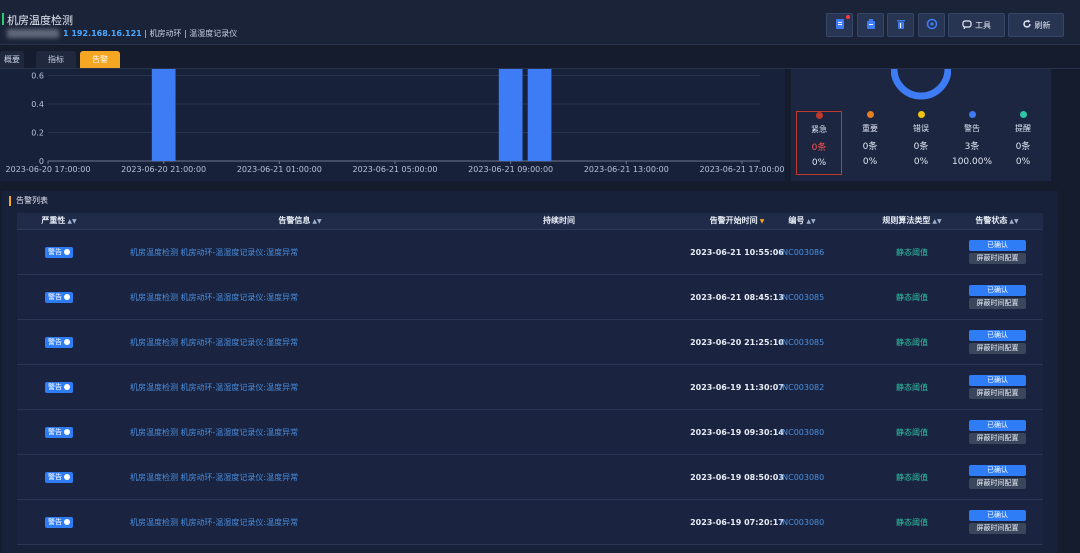  I want to click on severity-label: 提醒, so click(1023, 128).